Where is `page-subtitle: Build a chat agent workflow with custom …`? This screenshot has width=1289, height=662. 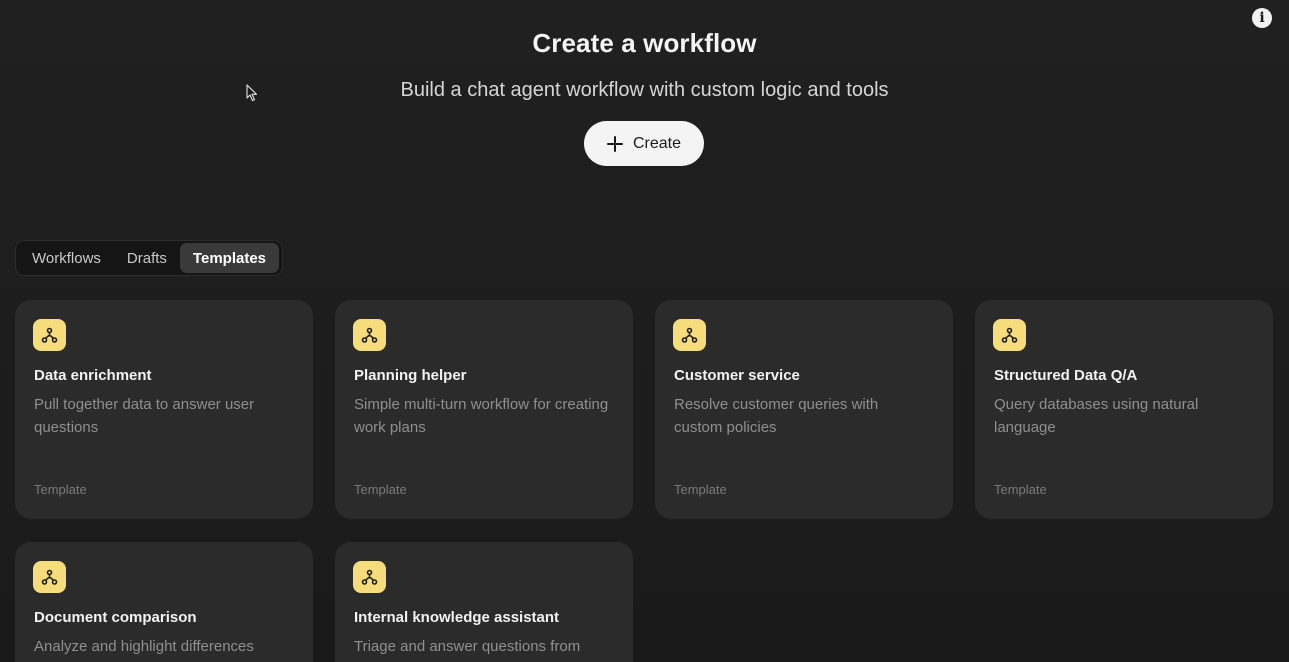 page-subtitle: Build a chat agent workflow with custom … is located at coordinates (644, 90).